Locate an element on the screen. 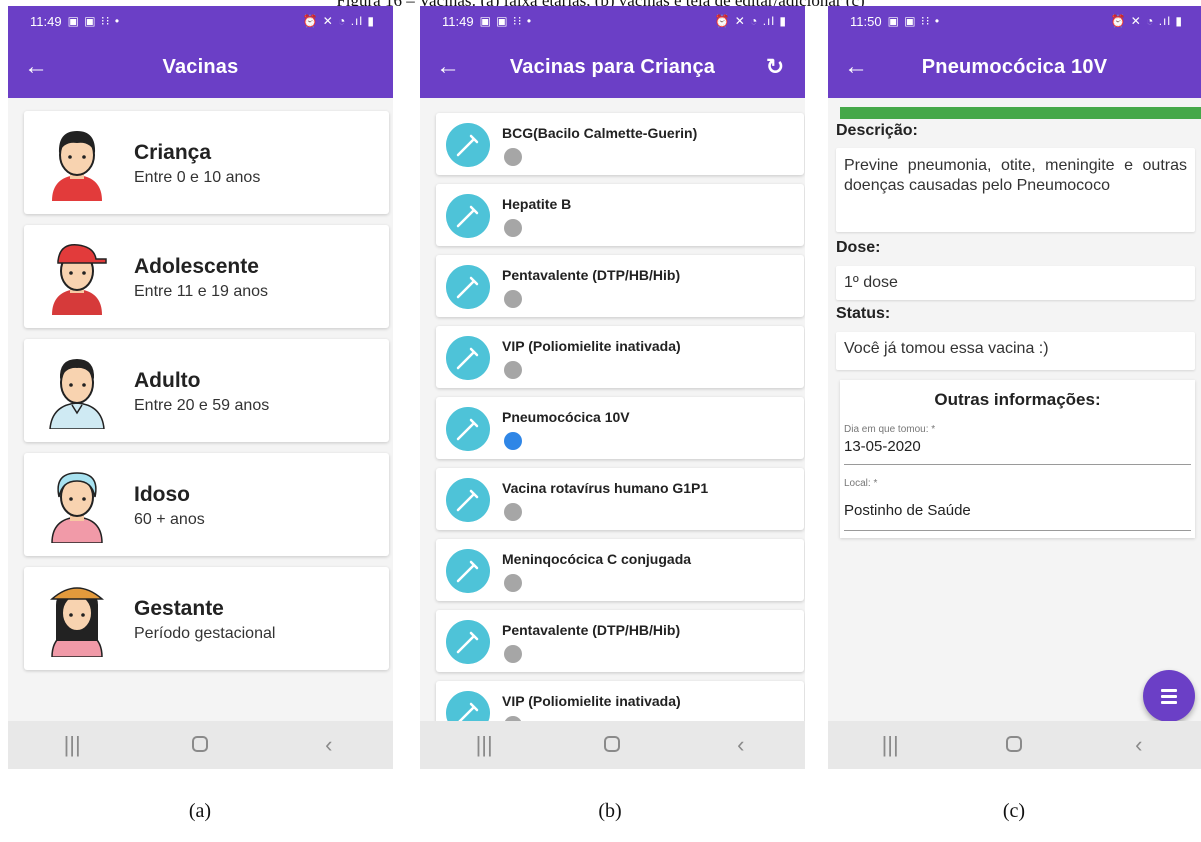  category-age-range: Entre 20 e 59 anos is located at coordinates (202, 405).